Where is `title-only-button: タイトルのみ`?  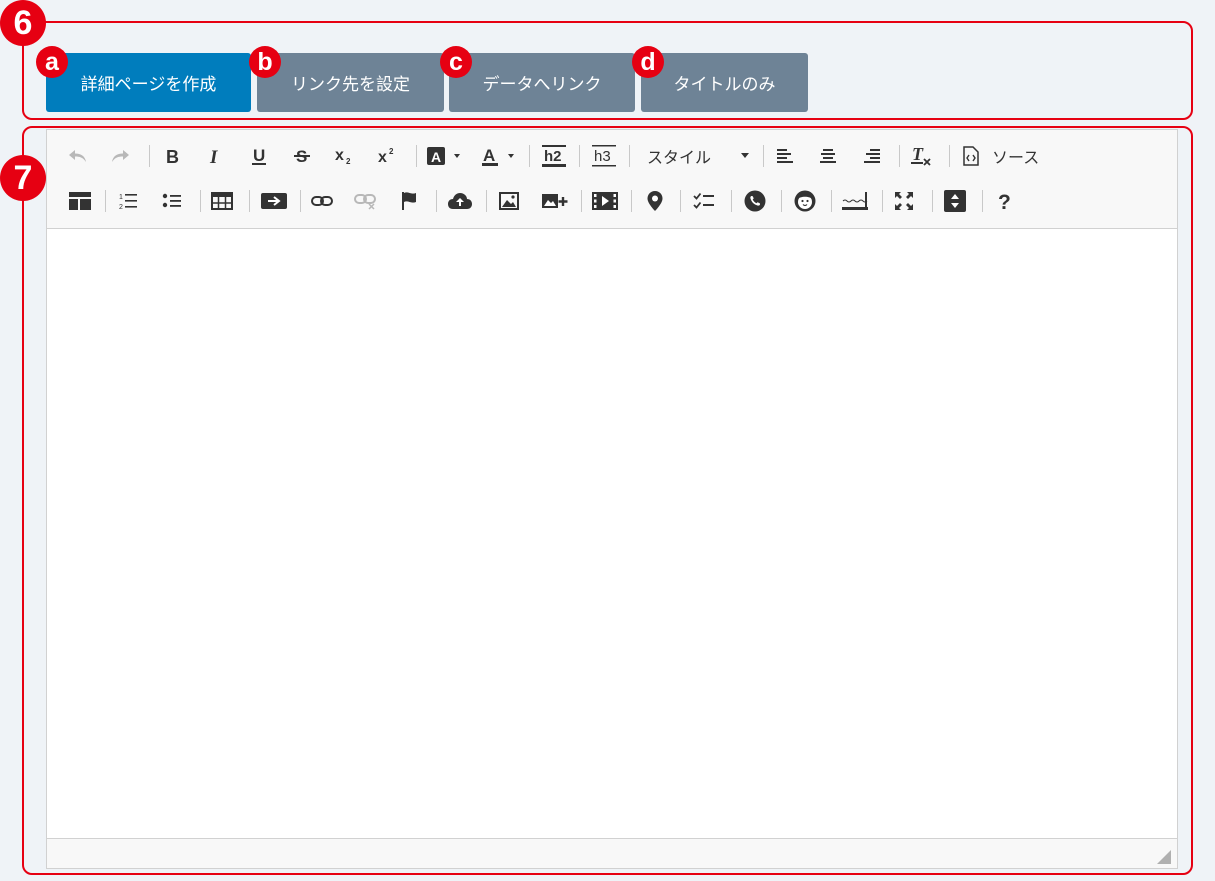
title-only-button: タイトルのみ is located at coordinates (724, 82).